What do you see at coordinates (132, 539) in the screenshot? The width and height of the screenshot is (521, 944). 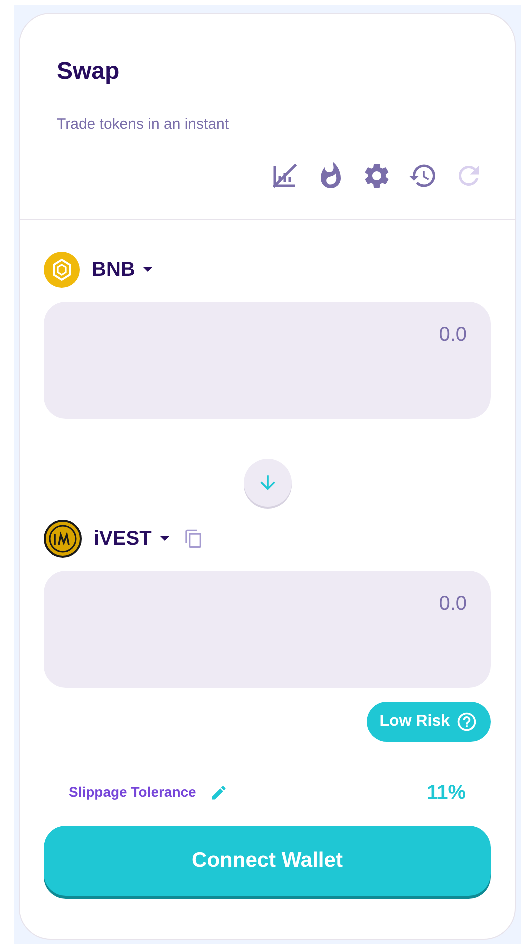 I see `token-select: iVEST` at bounding box center [132, 539].